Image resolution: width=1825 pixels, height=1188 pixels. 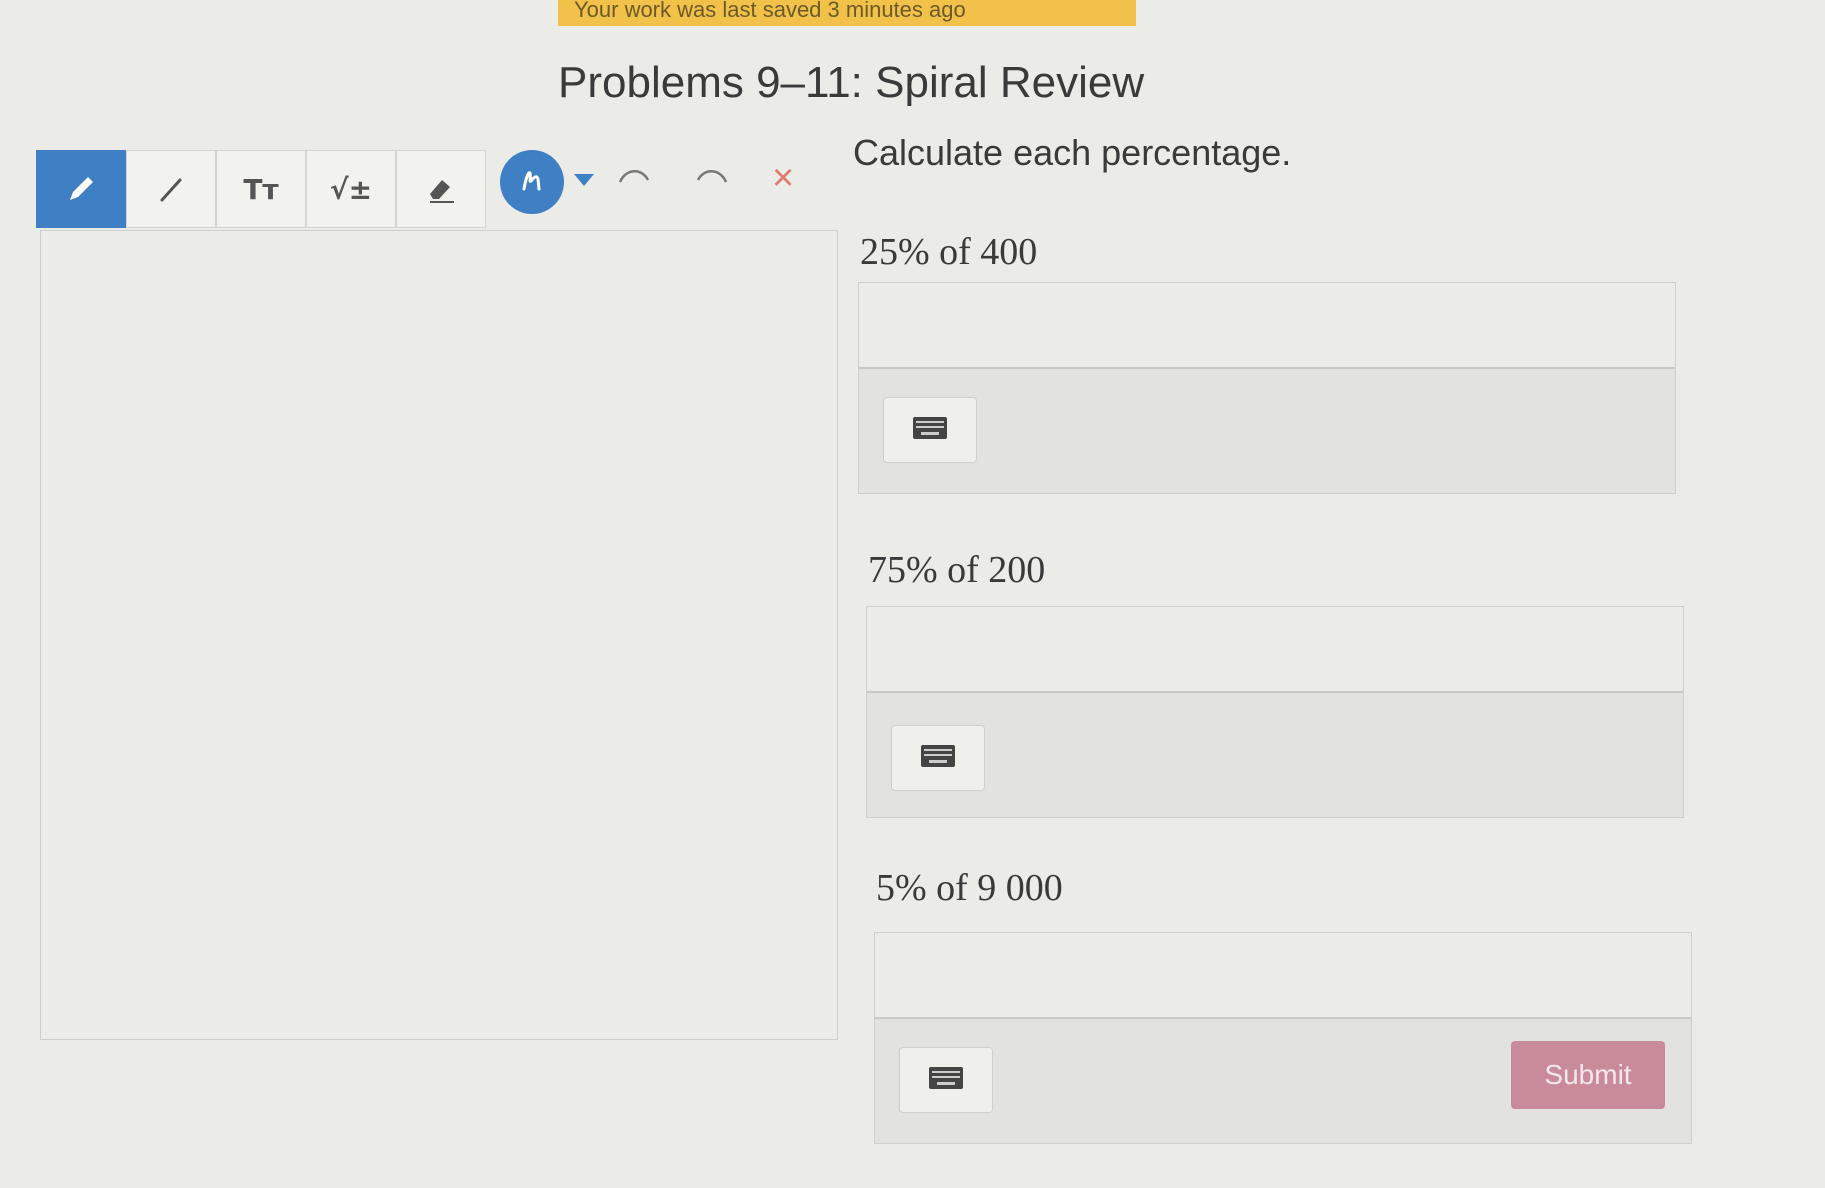 I want to click on undo-icon, so click(x=634, y=181).